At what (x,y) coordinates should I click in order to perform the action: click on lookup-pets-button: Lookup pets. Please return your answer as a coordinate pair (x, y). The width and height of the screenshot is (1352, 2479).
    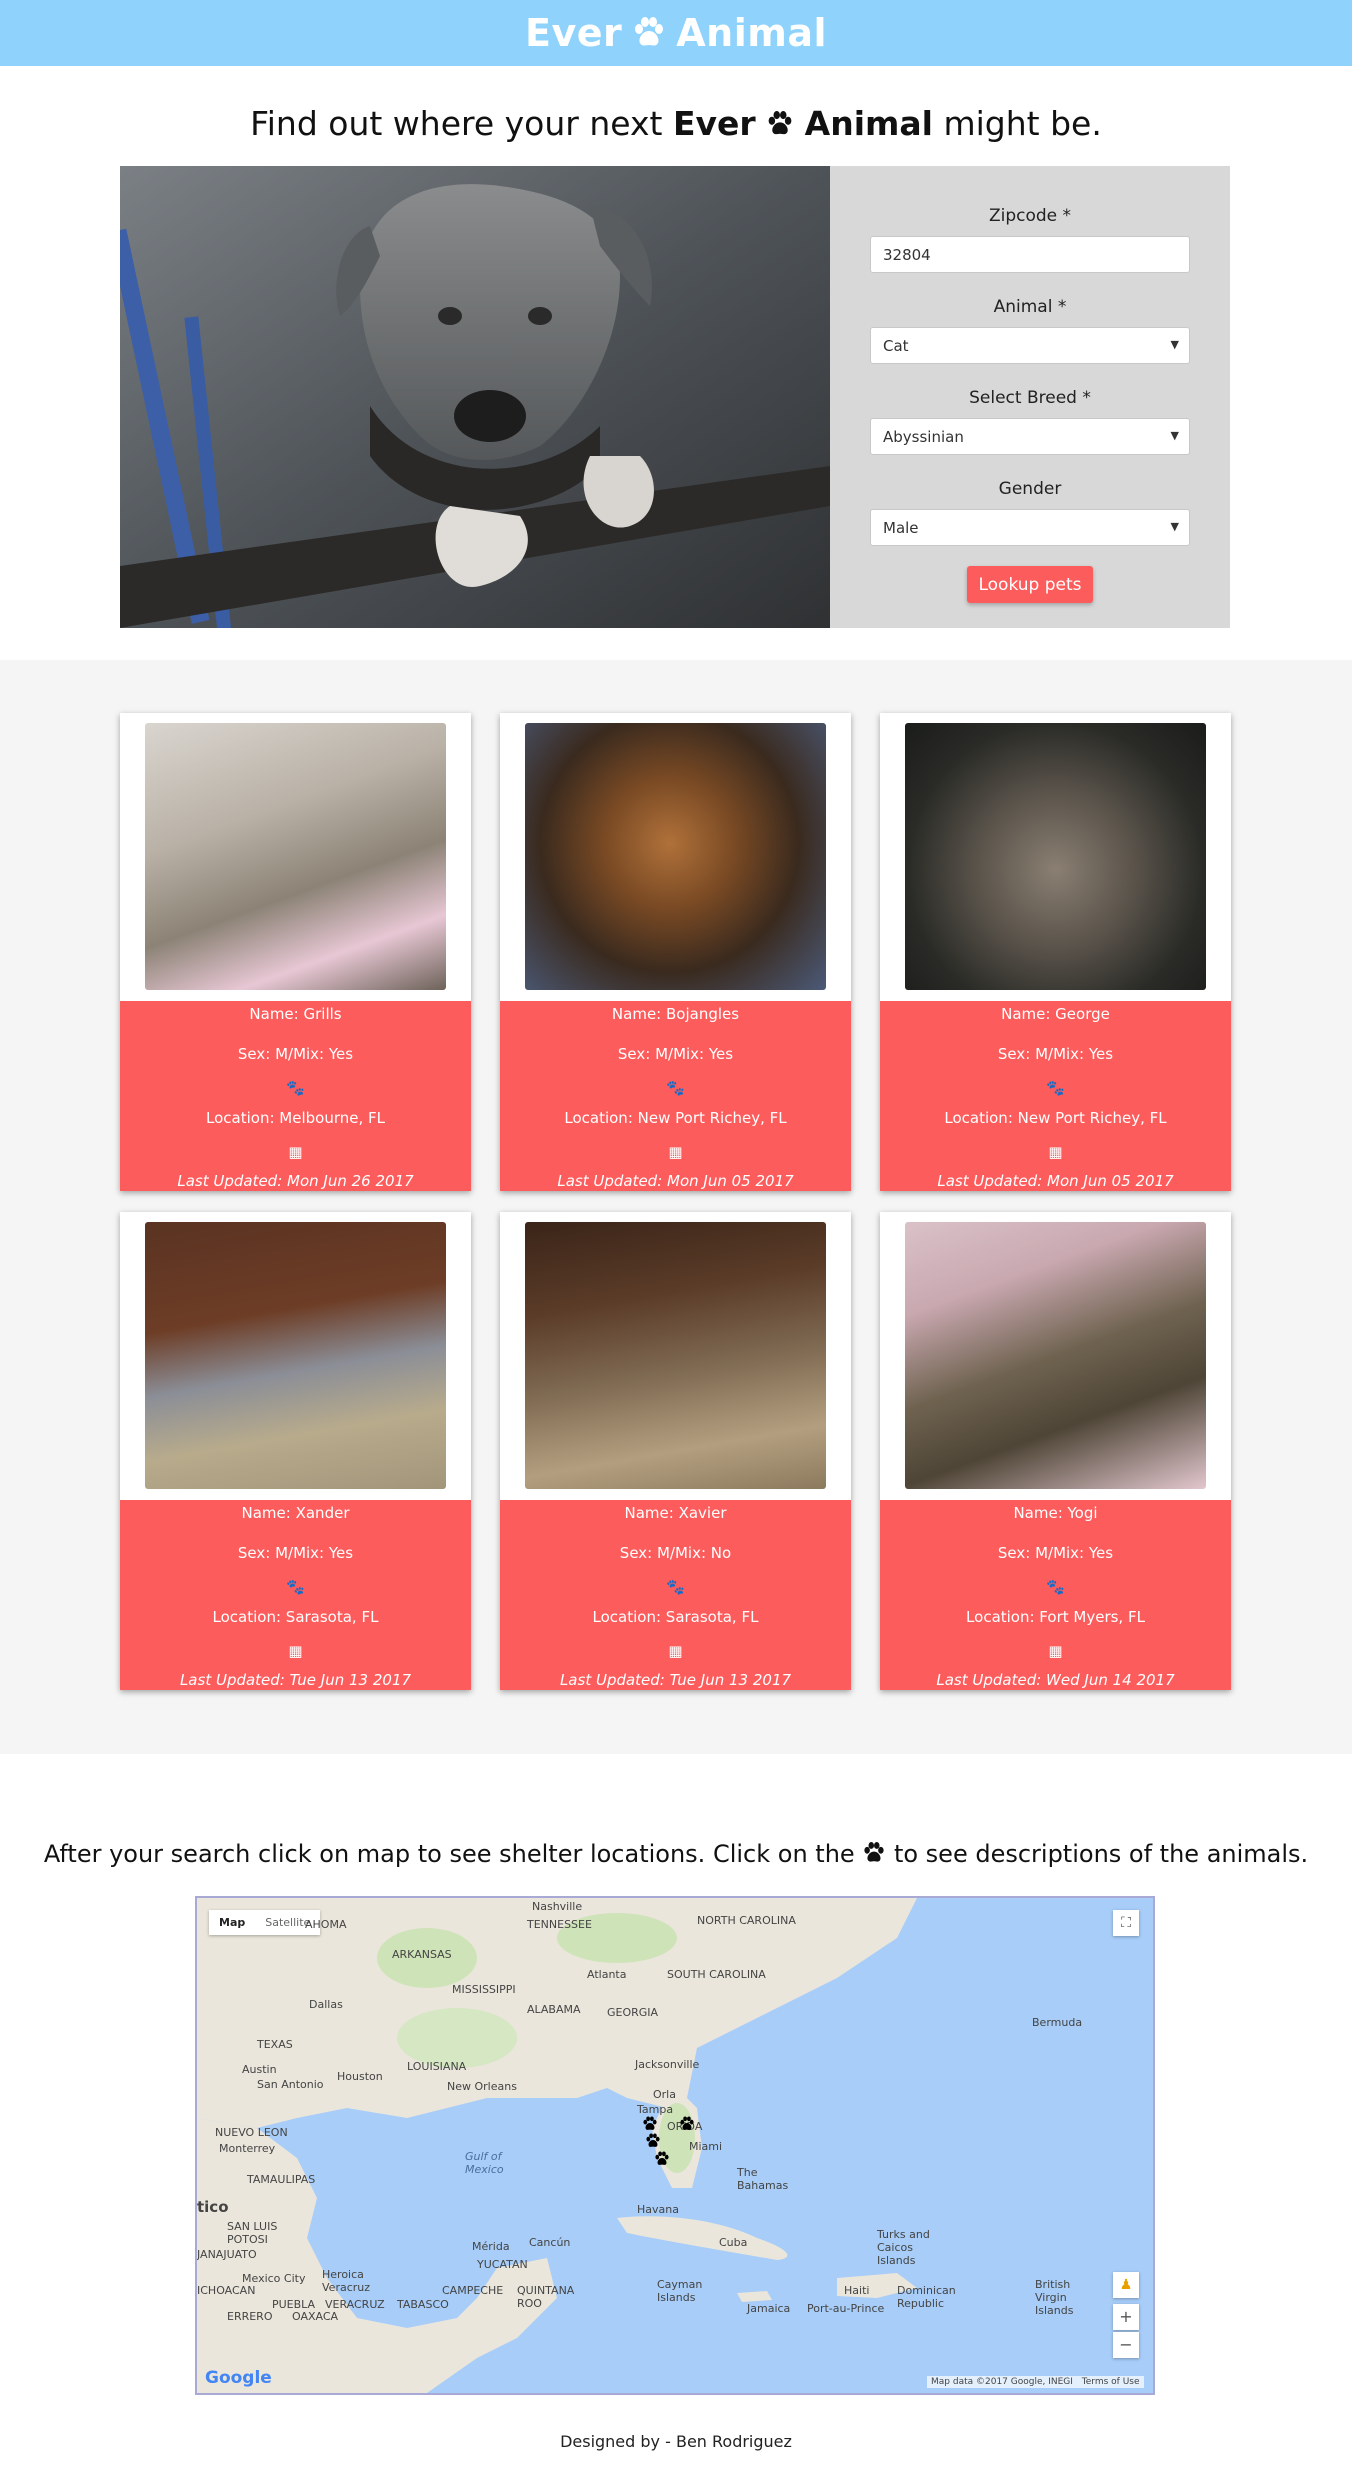
    Looking at the image, I should click on (1030, 584).